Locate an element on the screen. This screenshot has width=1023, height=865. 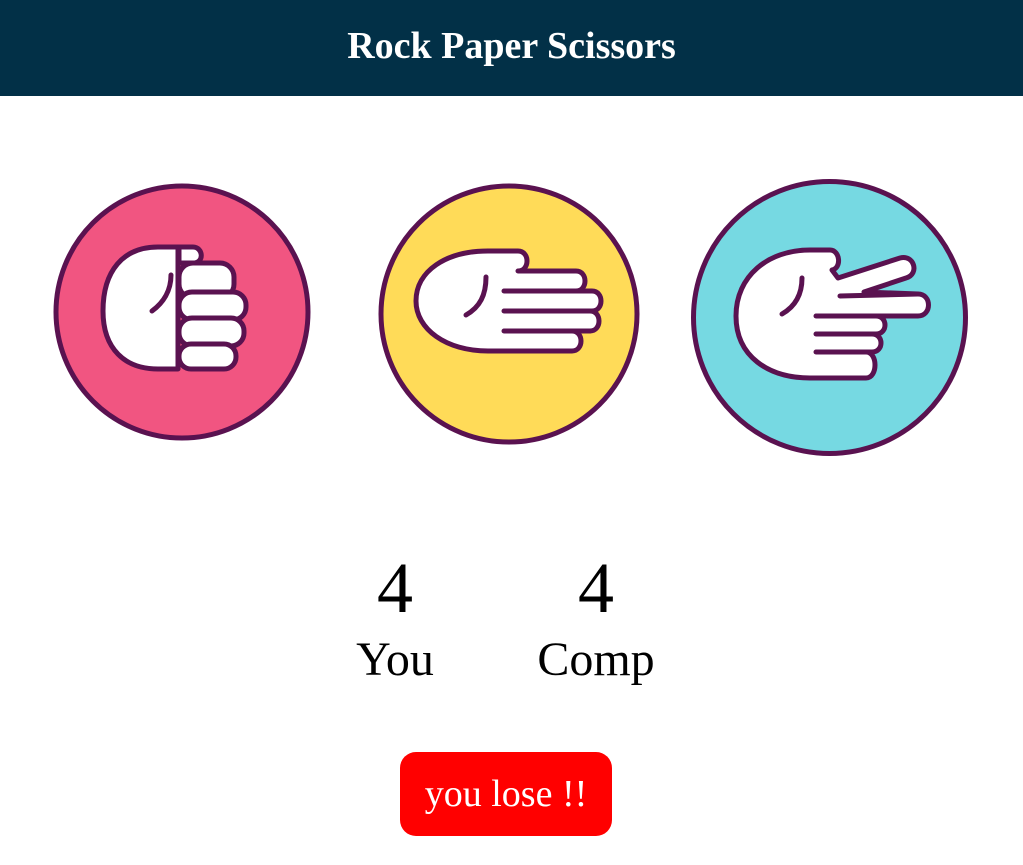
user-score: 4 You is located at coordinates (395, 620).